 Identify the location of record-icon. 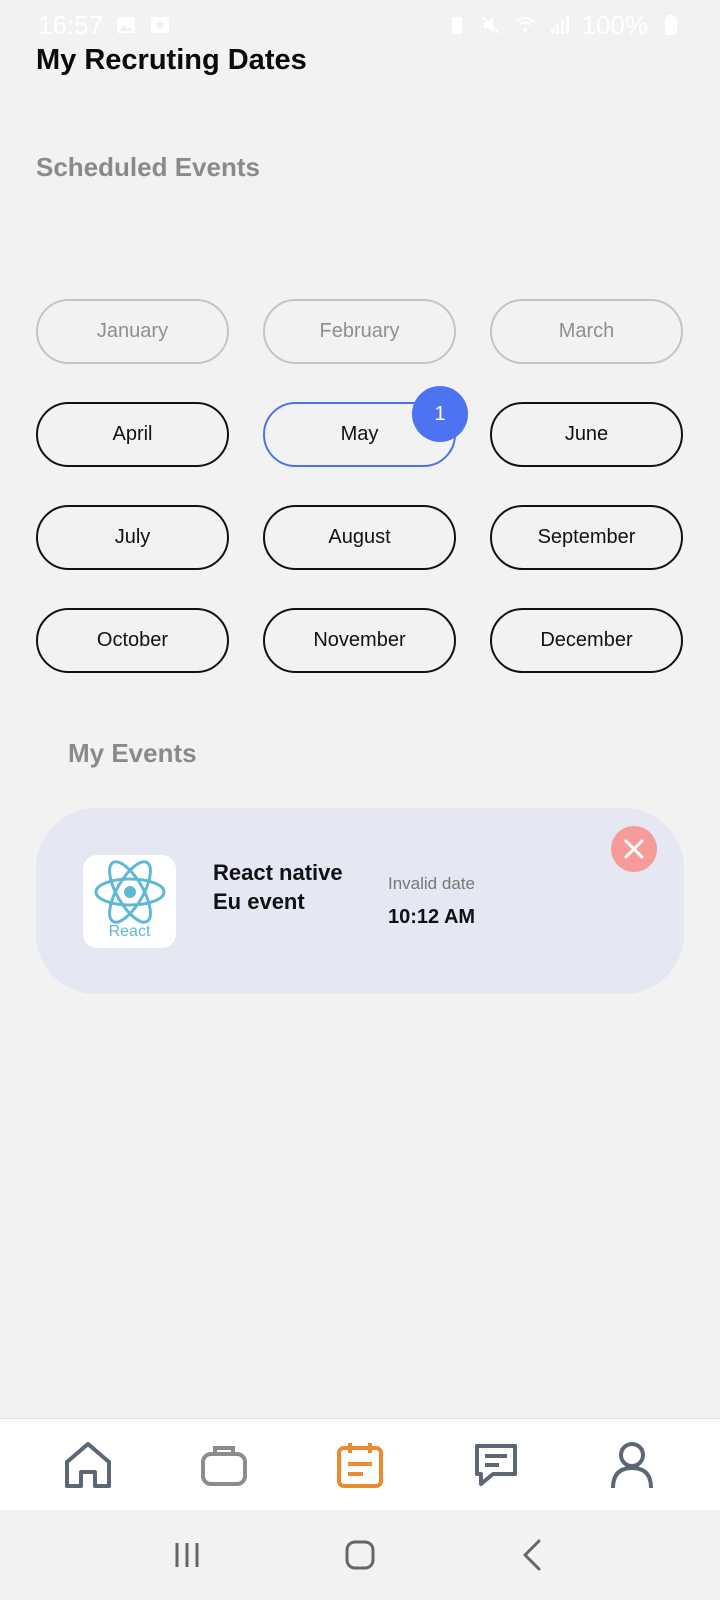
(160, 25).